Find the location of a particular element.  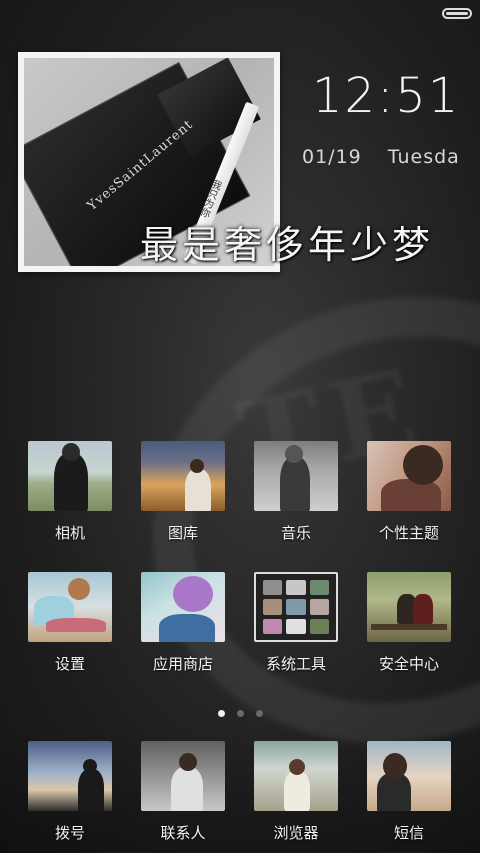

app-label: 系统工具 is located at coordinates (295, 664).